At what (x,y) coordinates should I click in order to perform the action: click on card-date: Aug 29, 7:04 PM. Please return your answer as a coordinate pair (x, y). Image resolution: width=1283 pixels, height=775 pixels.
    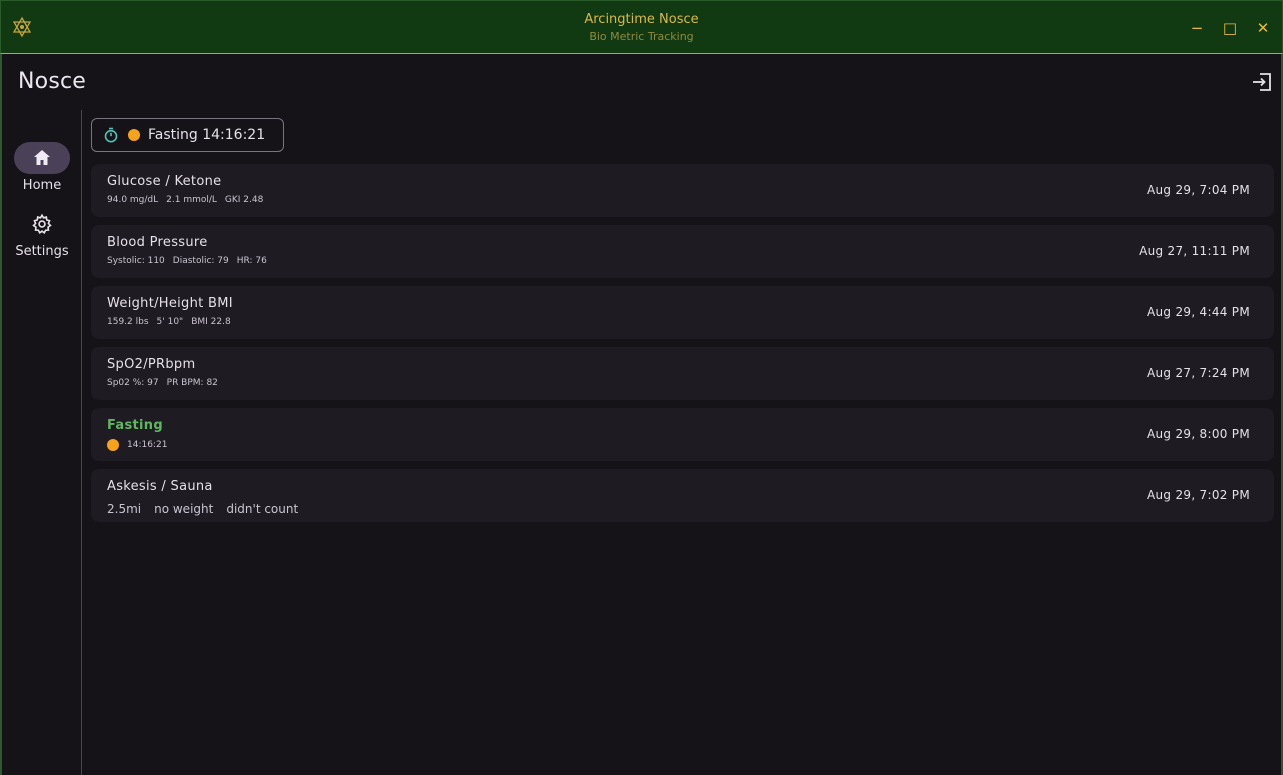
    Looking at the image, I should click on (1198, 190).